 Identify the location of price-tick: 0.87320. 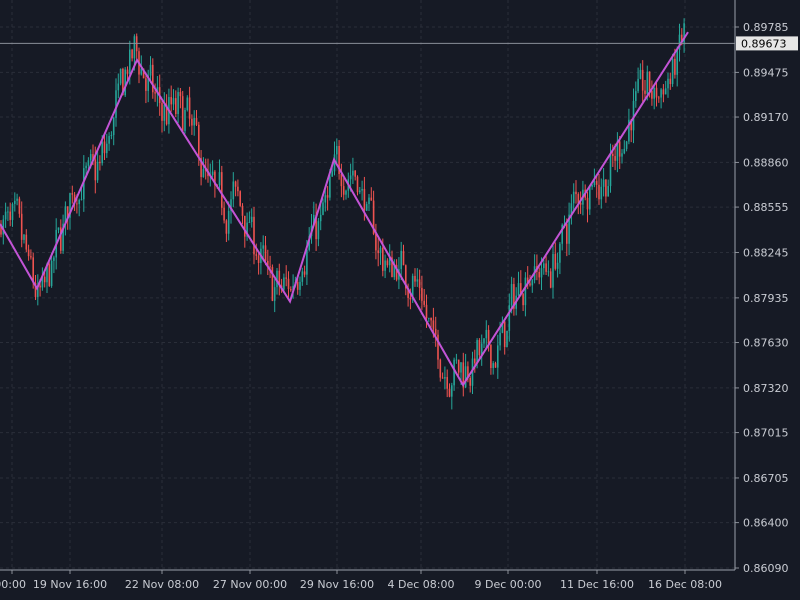
(762, 388).